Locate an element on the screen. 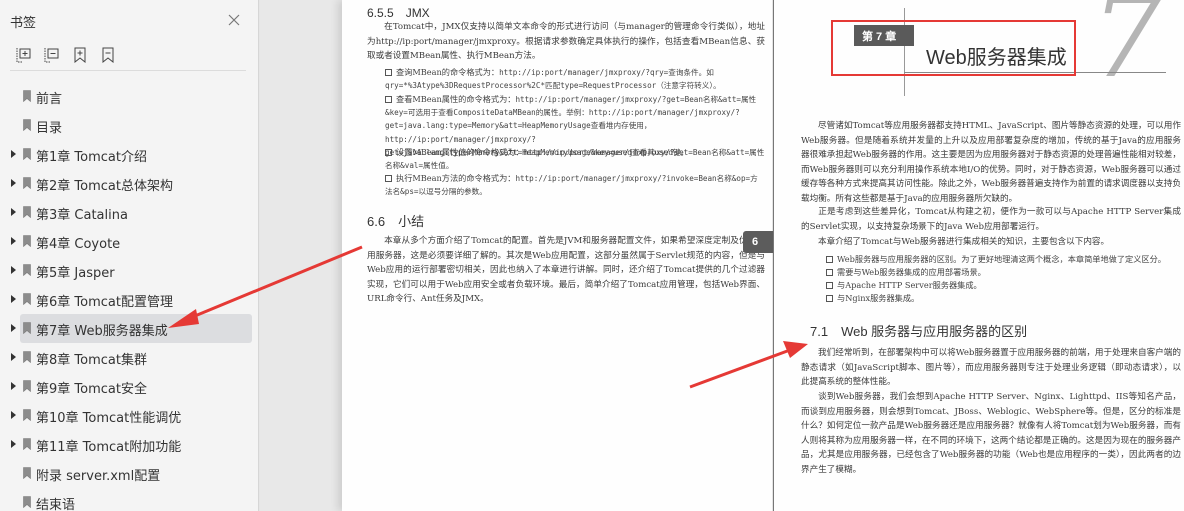  bookmark-item: 第6章 Tomcat配置管理 is located at coordinates (129, 299).